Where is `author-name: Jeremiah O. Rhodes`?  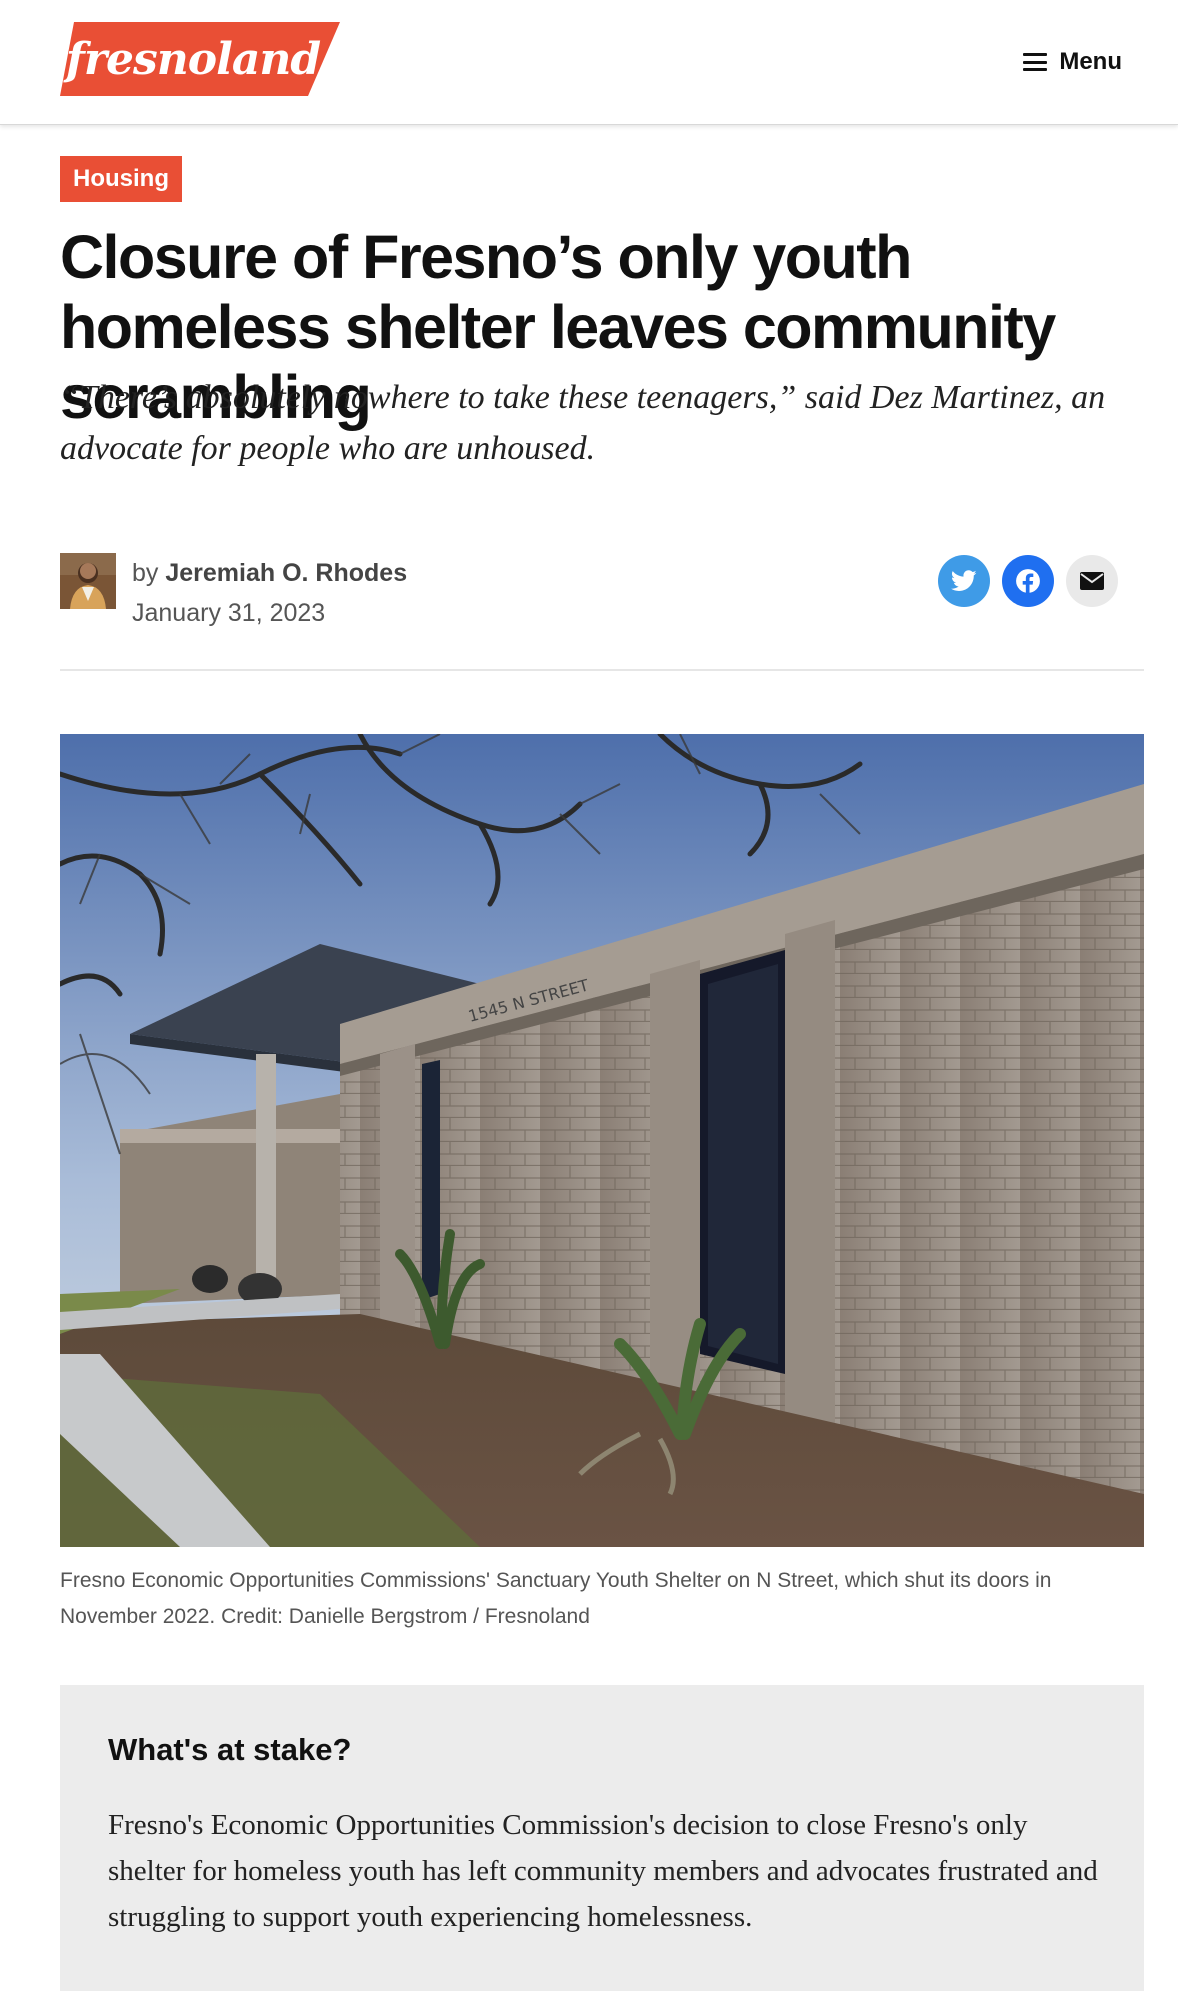
author-name: Jeremiah O. Rhodes is located at coordinates (286, 573).